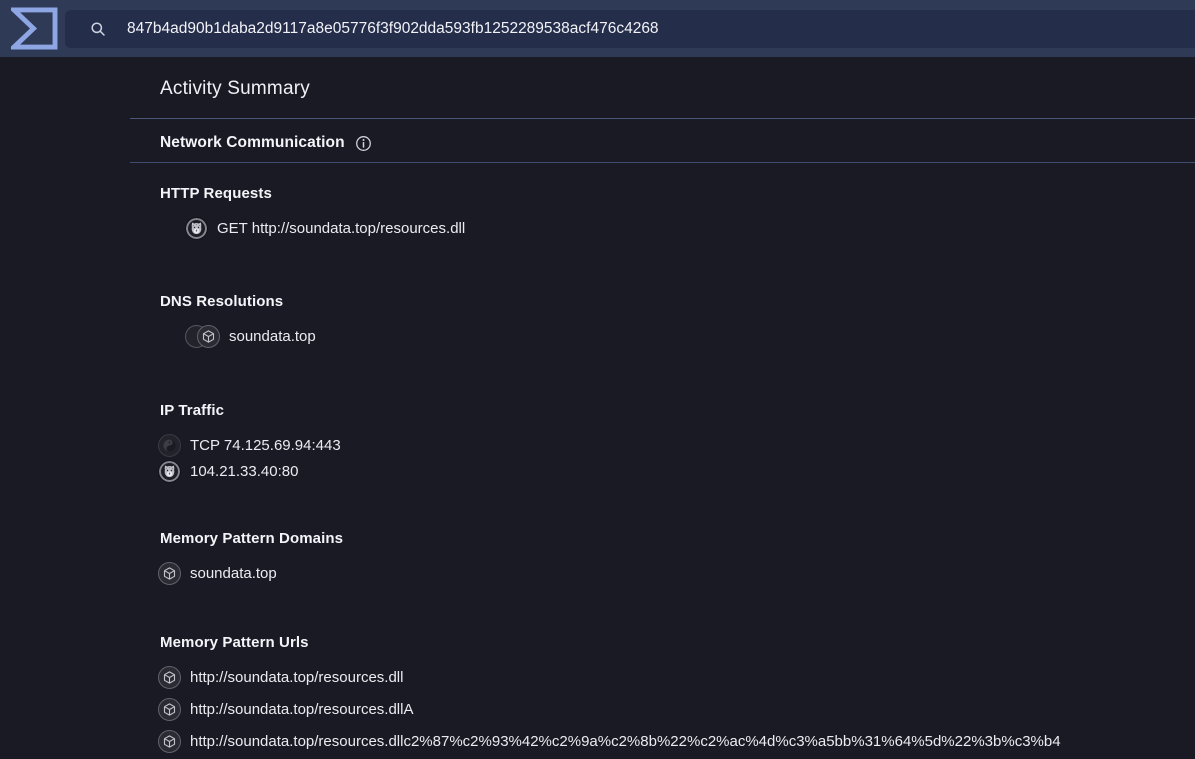 This screenshot has height=759, width=1195. What do you see at coordinates (363, 143) in the screenshot?
I see `info-icon` at bounding box center [363, 143].